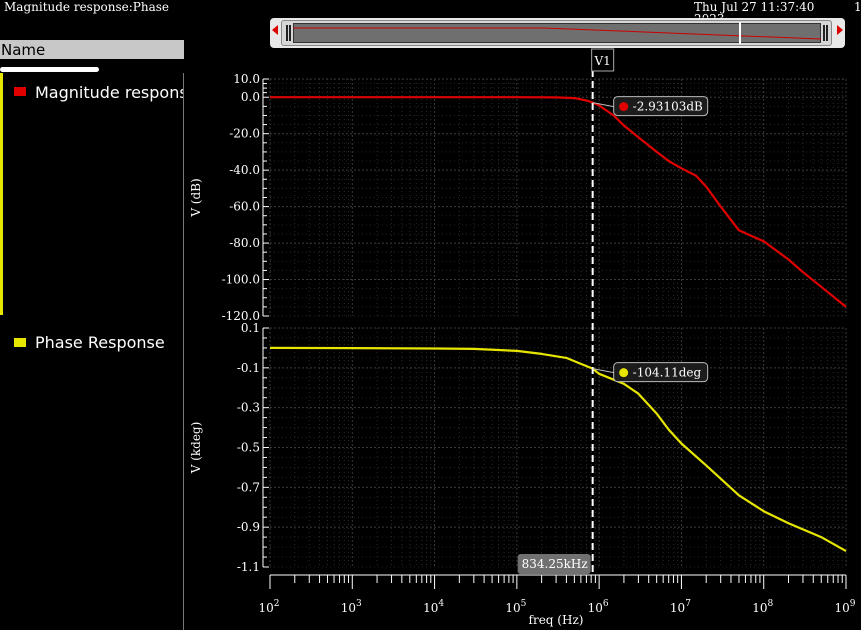 This screenshot has height=630, width=861. Describe the element at coordinates (244, 134) in the screenshot. I see `y-tick-label: -20.0` at that location.